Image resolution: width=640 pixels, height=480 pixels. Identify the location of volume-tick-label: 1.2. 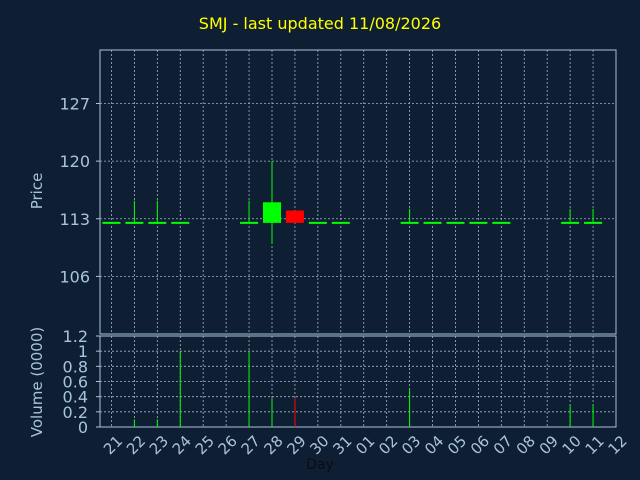
(75, 336).